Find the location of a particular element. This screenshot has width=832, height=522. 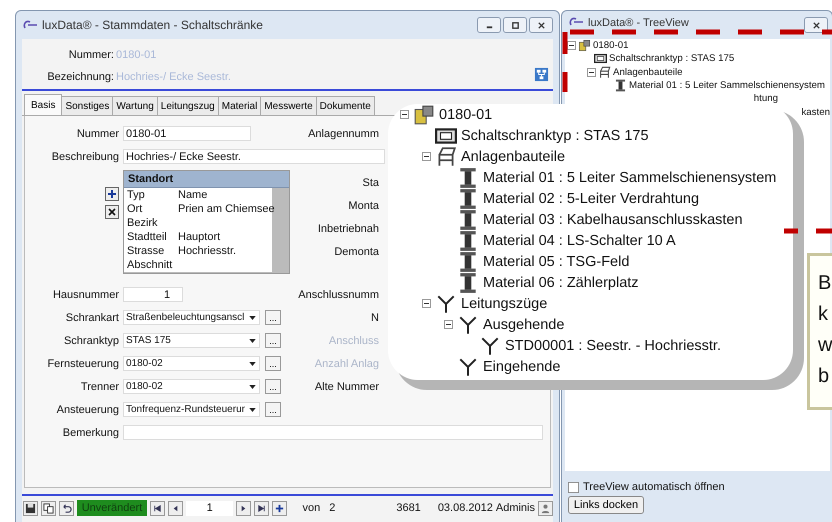

checkbox is located at coordinates (573, 487).